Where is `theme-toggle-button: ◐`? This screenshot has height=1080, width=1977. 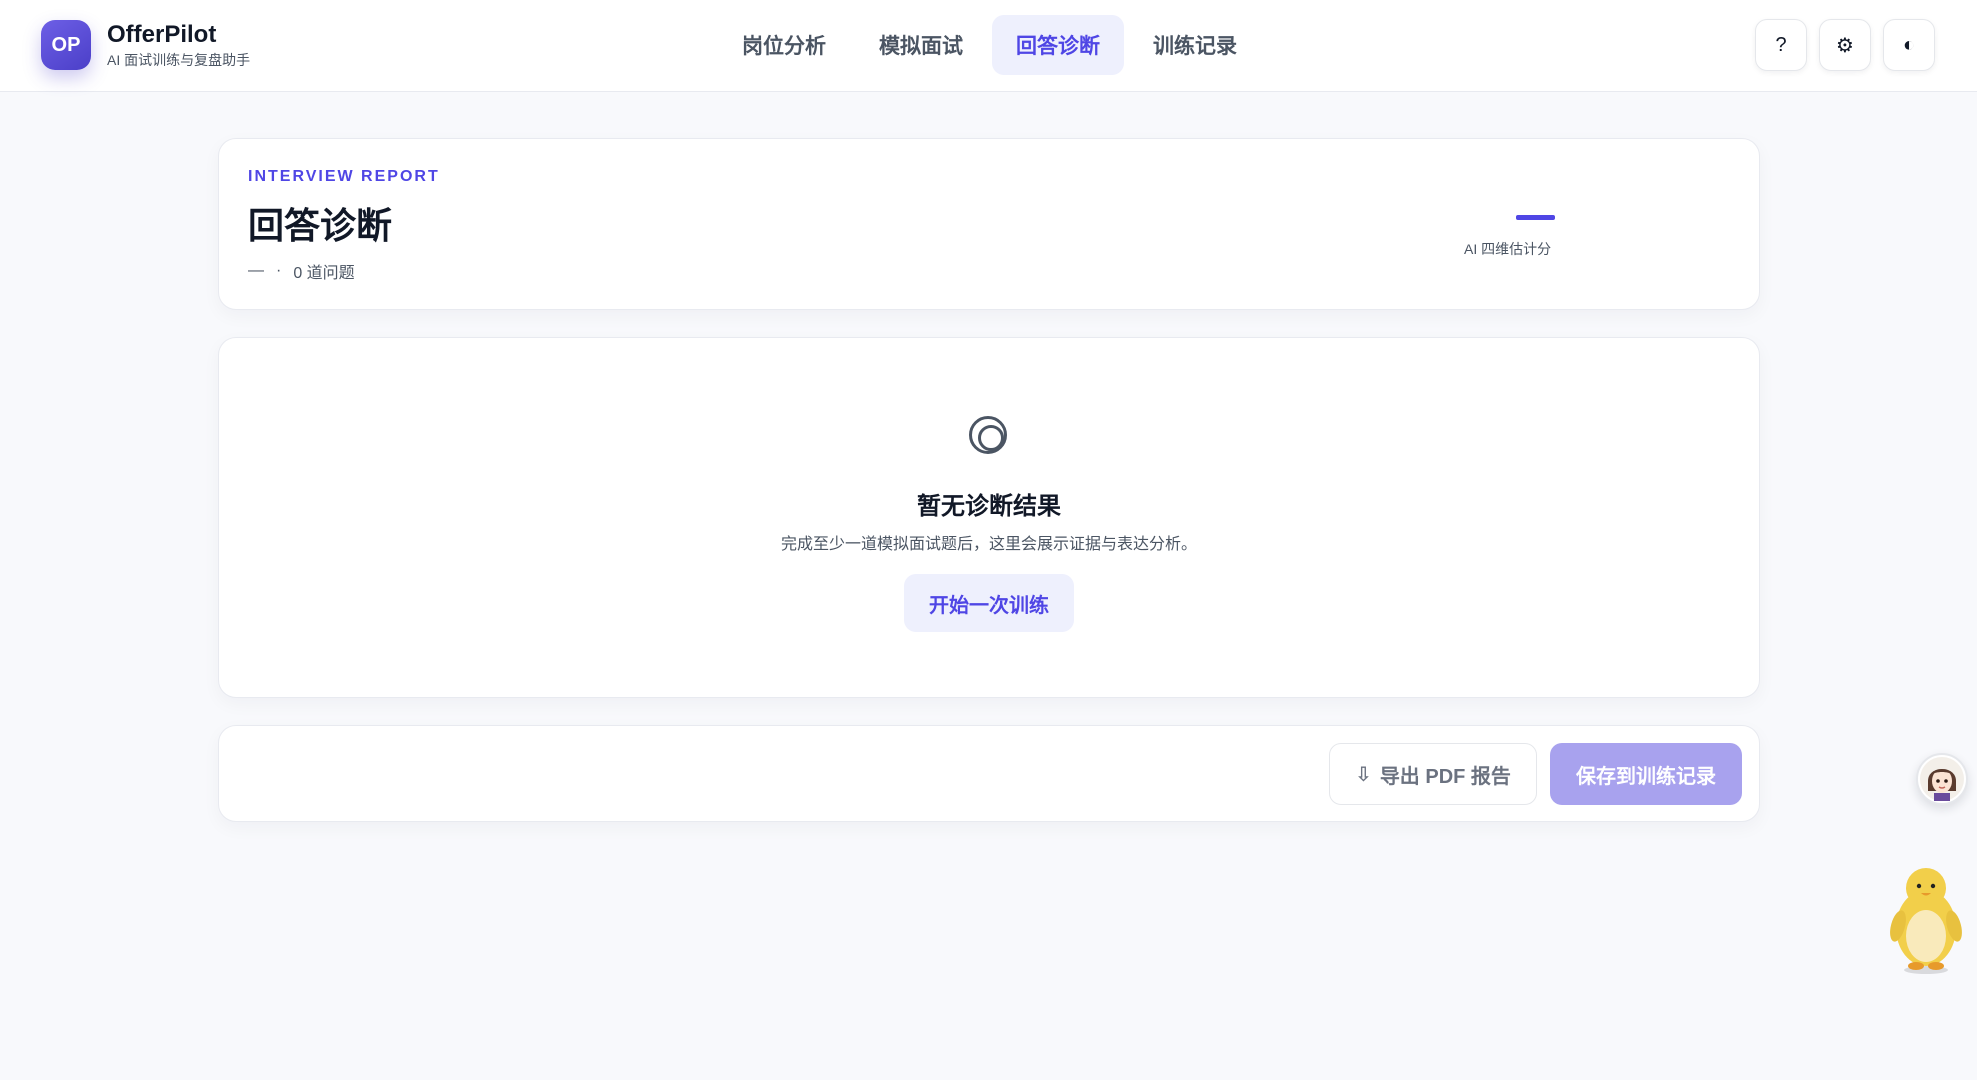 theme-toggle-button: ◐ is located at coordinates (1909, 45).